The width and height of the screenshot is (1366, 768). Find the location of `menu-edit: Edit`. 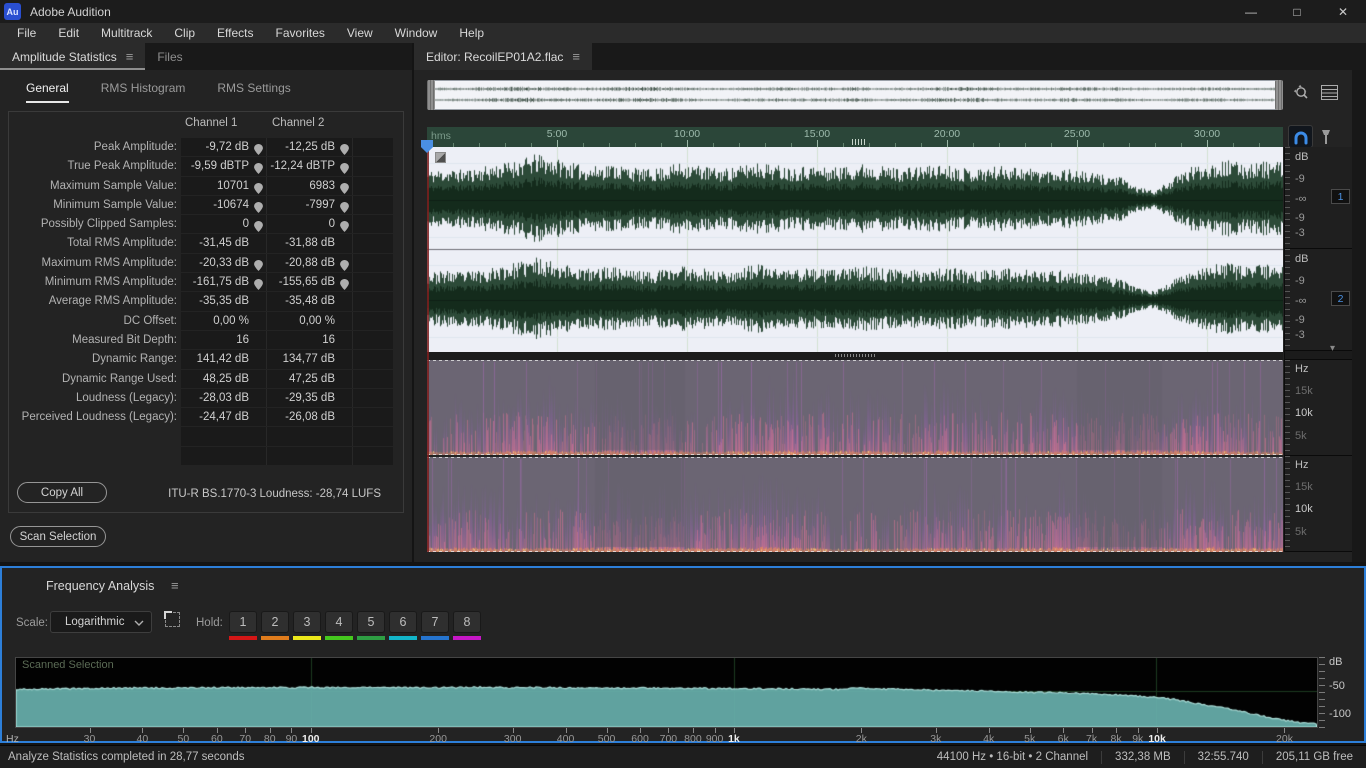

menu-edit: Edit is located at coordinates (68, 33).